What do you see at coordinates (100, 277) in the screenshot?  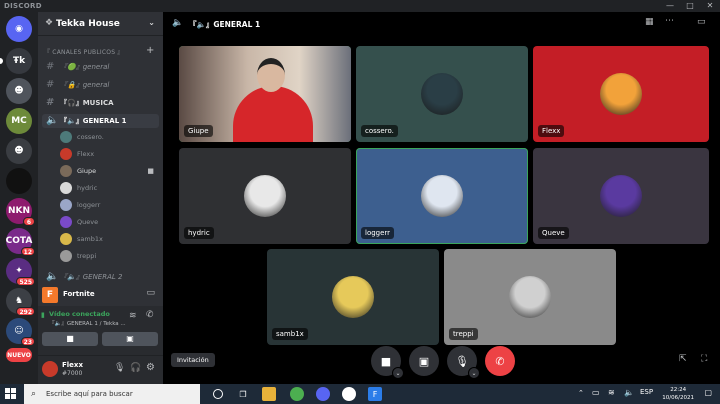 I see `channel-general-2: 🔈 『🔈』GENERAL 2` at bounding box center [100, 277].